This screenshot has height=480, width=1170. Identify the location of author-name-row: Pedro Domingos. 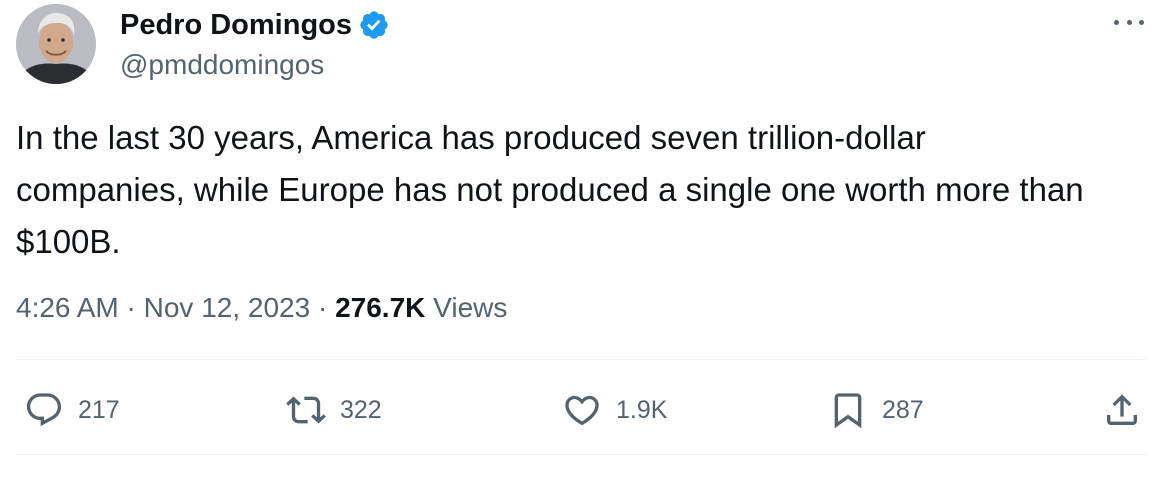
(255, 25).